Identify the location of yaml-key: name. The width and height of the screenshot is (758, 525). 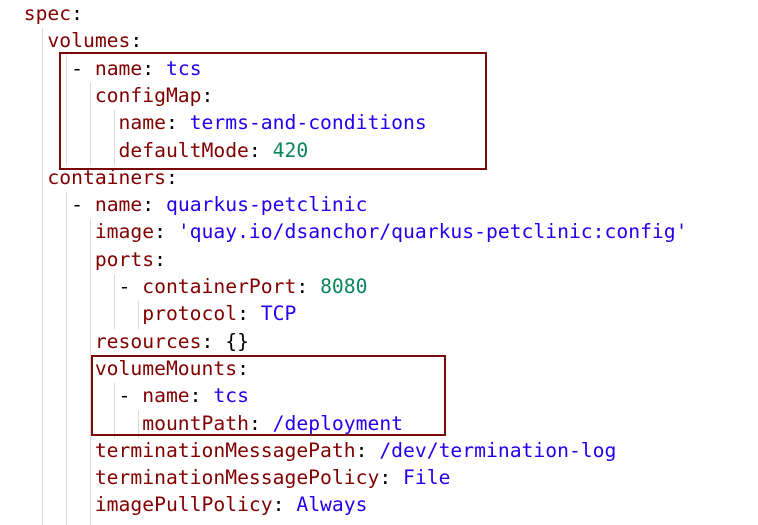
(118, 205).